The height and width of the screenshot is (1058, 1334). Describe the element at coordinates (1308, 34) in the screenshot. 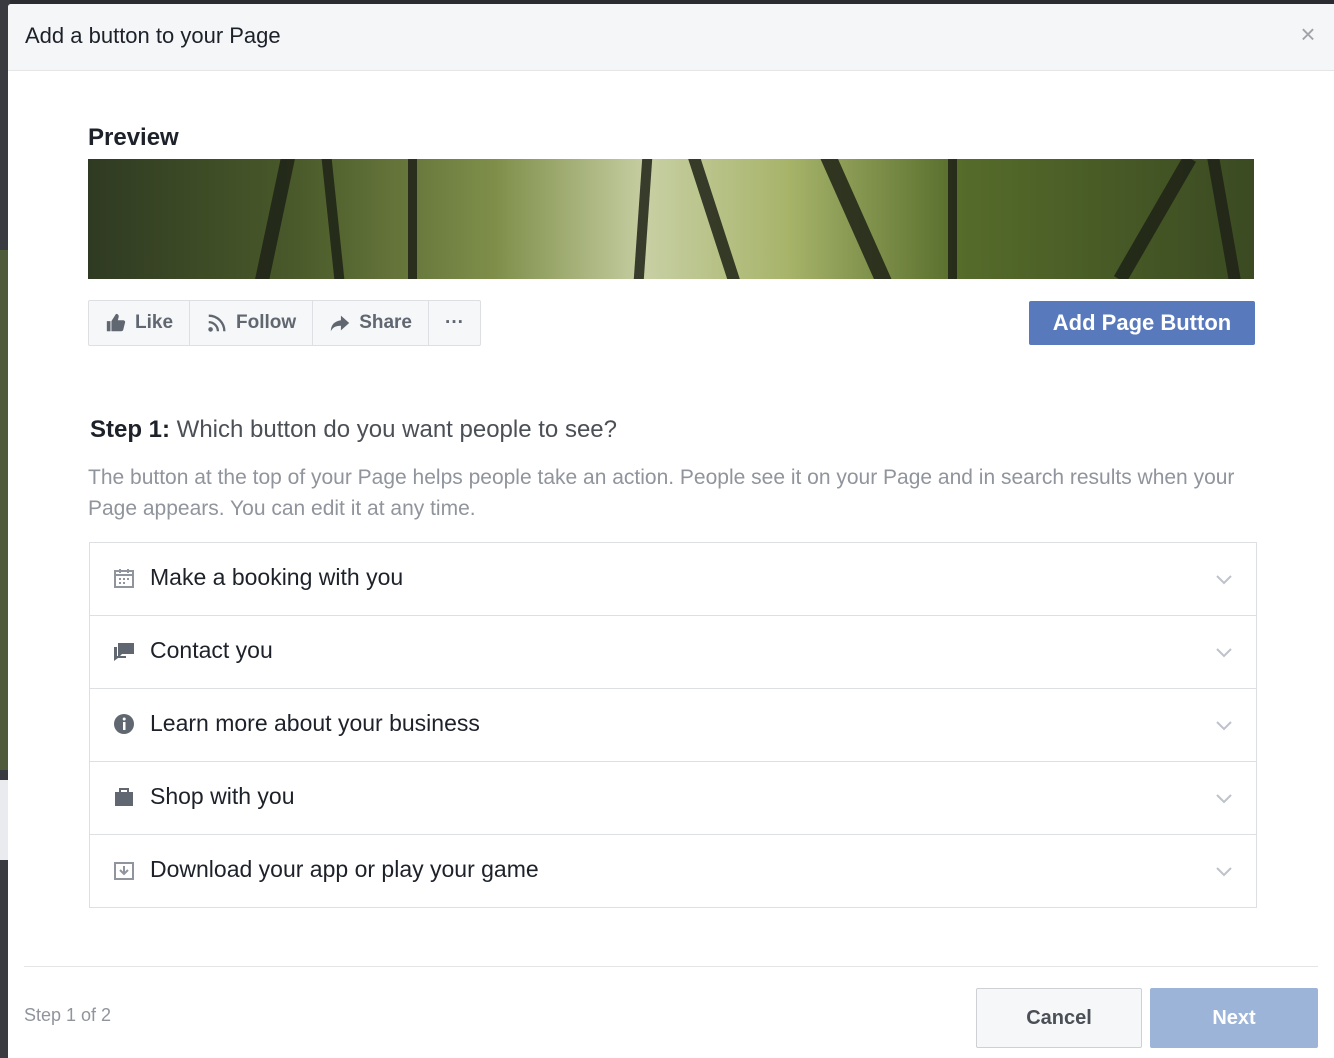

I see `close-icon: ×` at that location.